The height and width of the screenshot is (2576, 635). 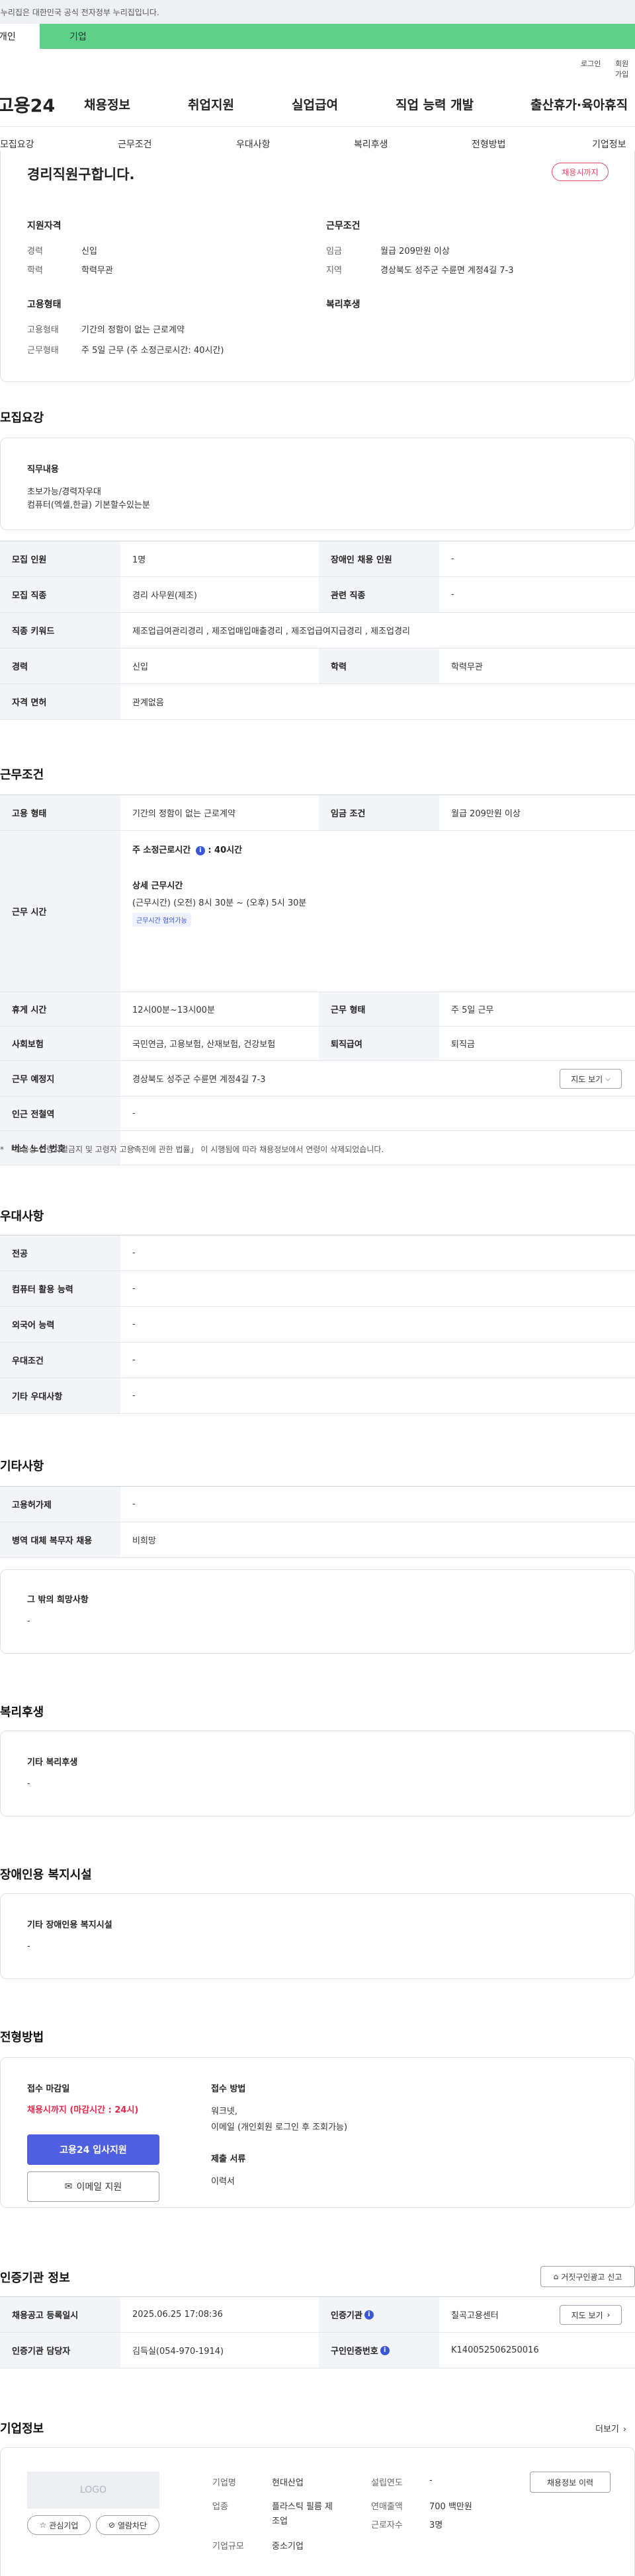 I want to click on other-wishes-heading: 그 밖의 희망사항, so click(x=58, y=1600).